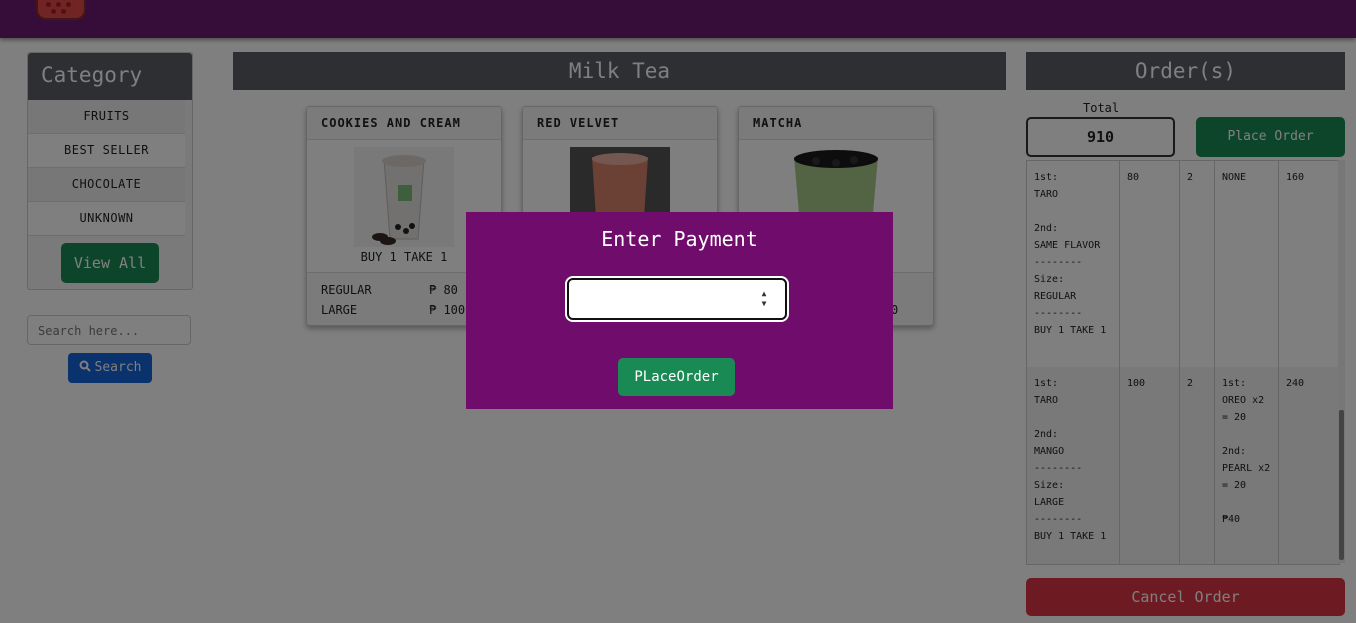 Image resolution: width=1356 pixels, height=623 pixels. I want to click on modal-place-order-button: PLaceOrder, so click(676, 377).